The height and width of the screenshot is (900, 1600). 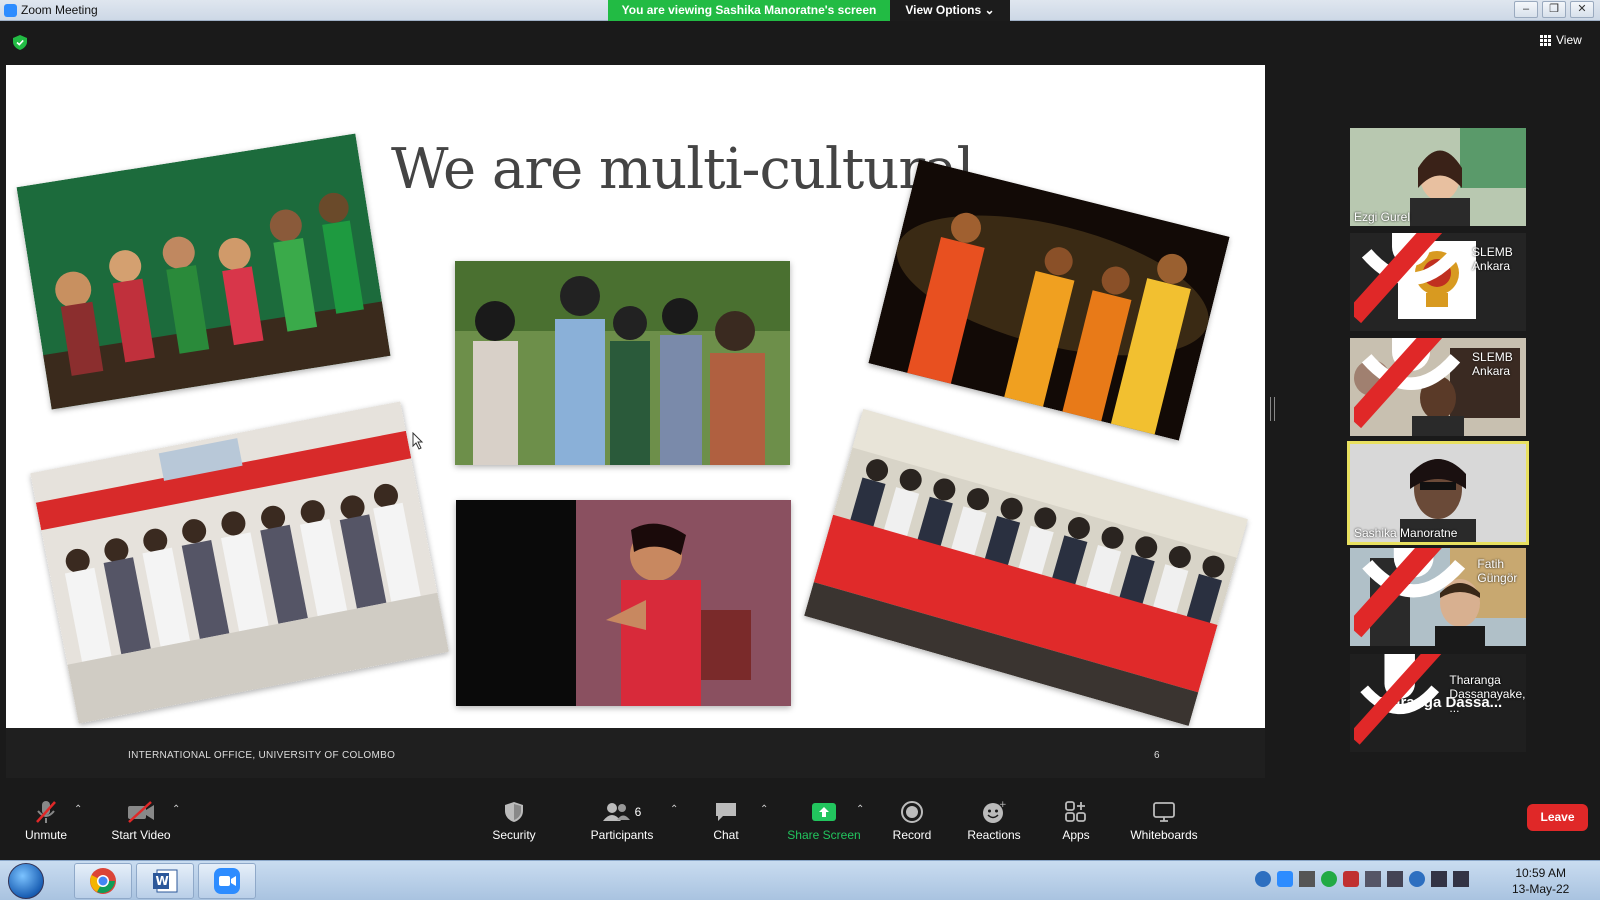 What do you see at coordinates (239, 562) in the screenshot?
I see `slide-photo-confucius-day-group` at bounding box center [239, 562].